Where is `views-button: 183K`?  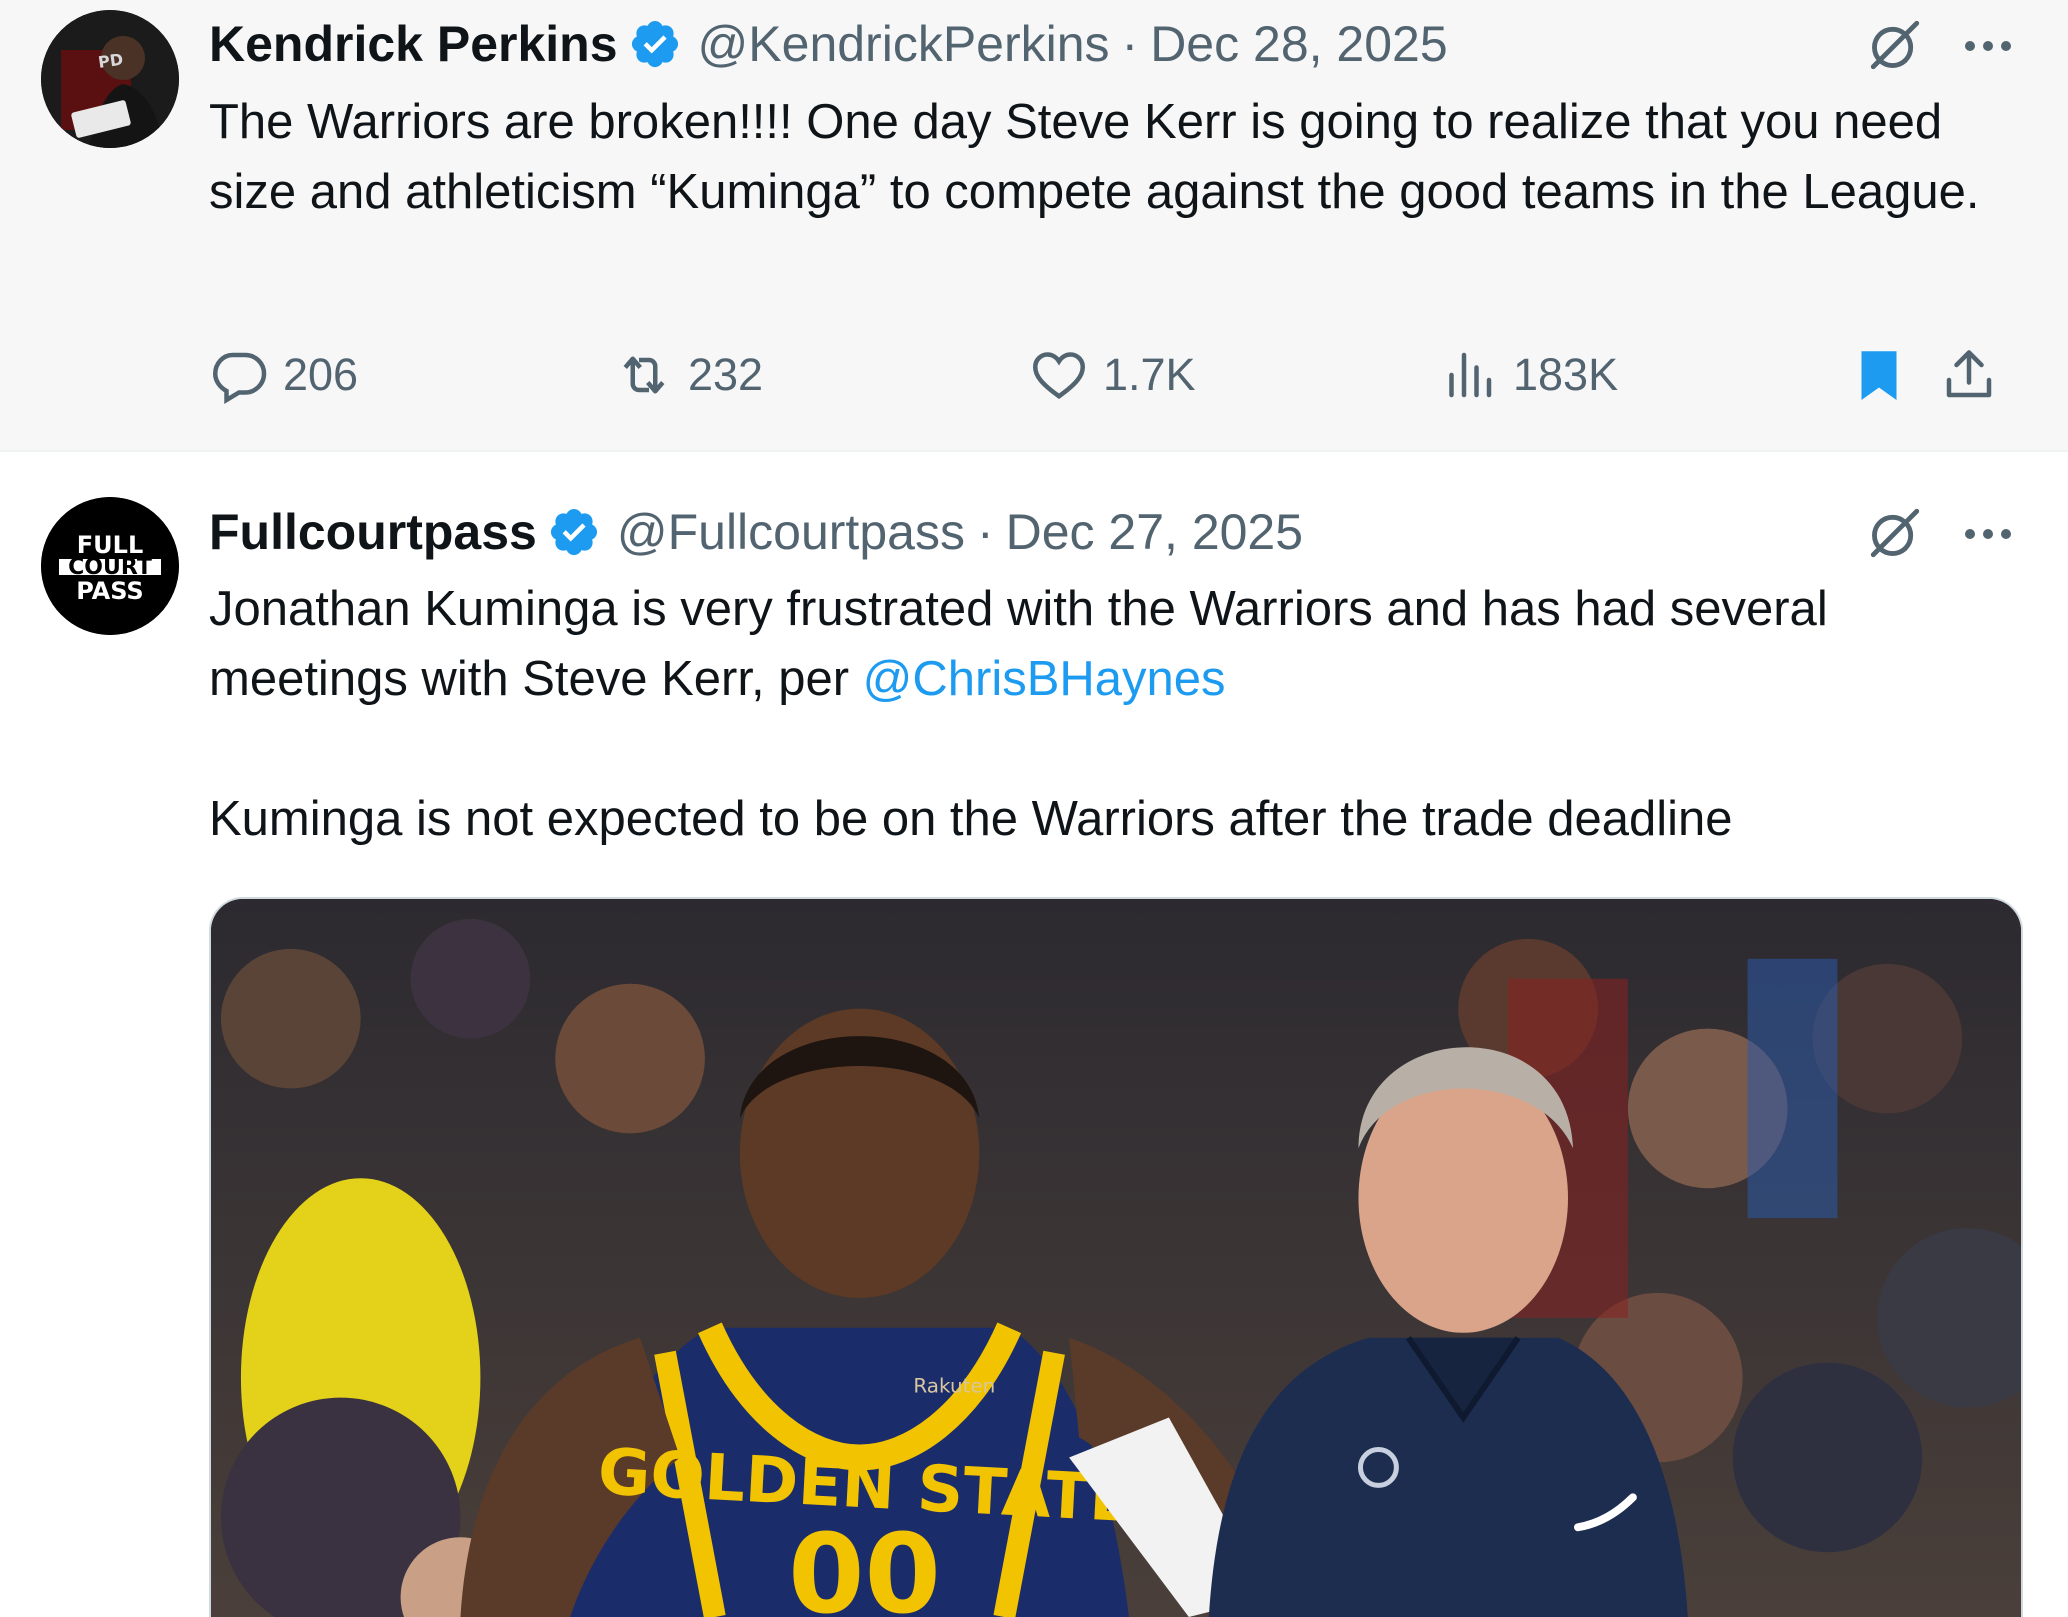 views-button: 183K is located at coordinates (1528, 375).